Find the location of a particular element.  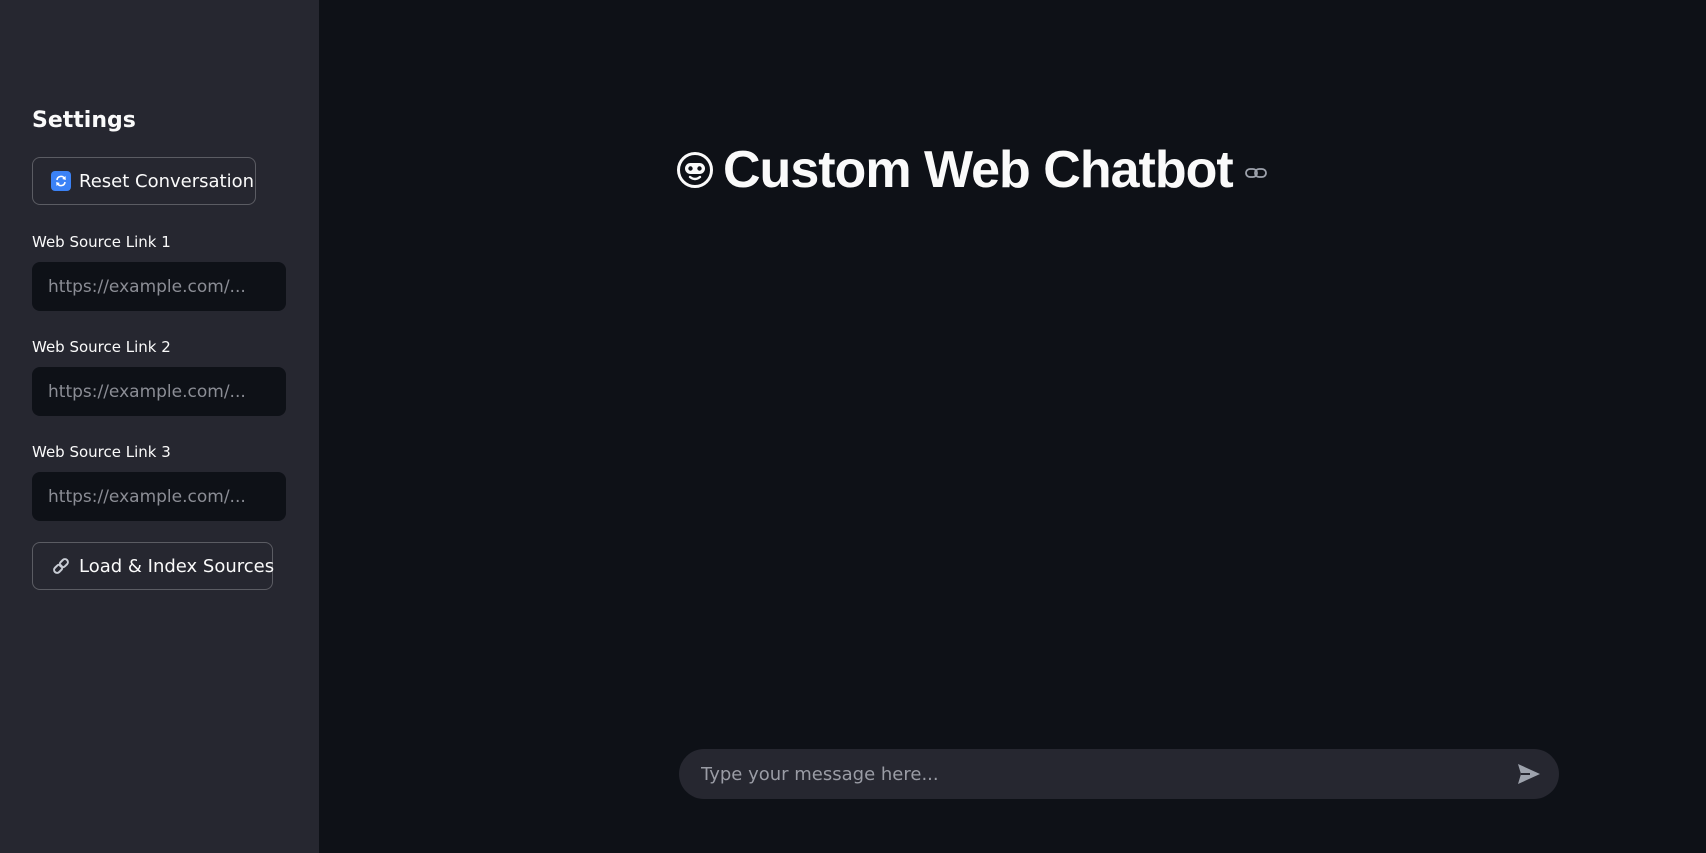

chat-input-bar is located at coordinates (1119, 774).